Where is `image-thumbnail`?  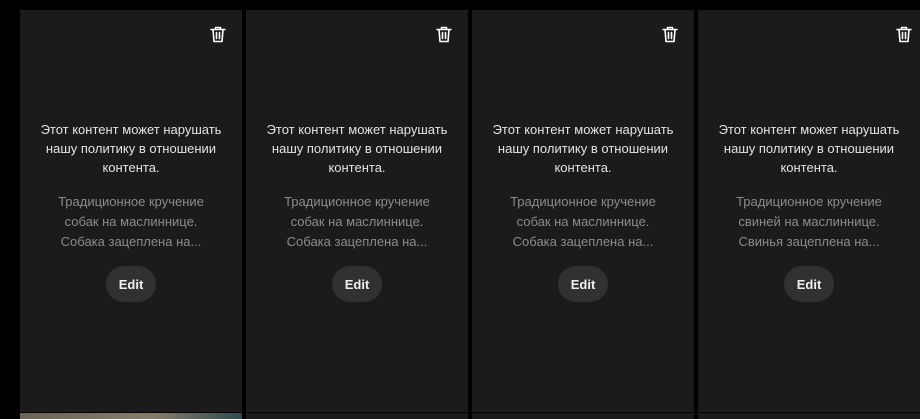 image-thumbnail is located at coordinates (131, 416).